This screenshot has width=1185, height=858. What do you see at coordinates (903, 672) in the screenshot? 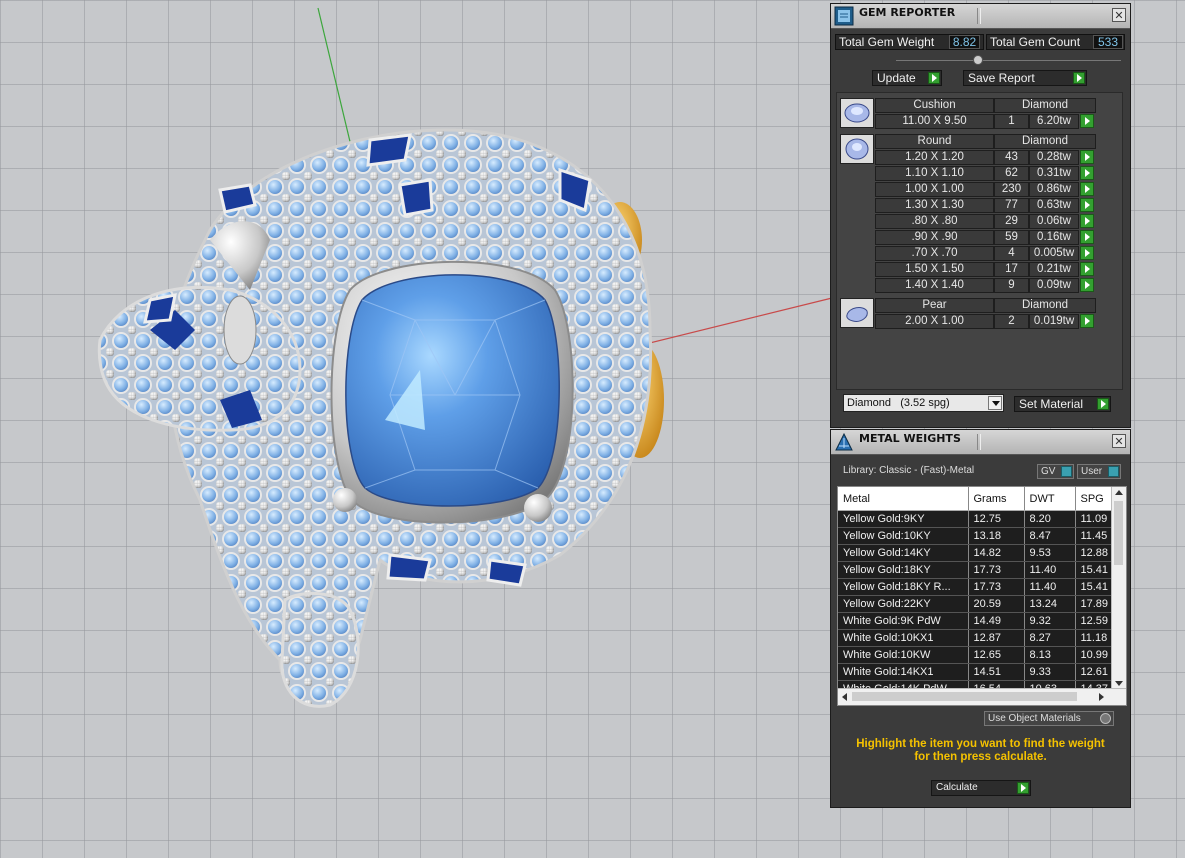
I see `metal-name: White Gold:14KX1` at bounding box center [903, 672].